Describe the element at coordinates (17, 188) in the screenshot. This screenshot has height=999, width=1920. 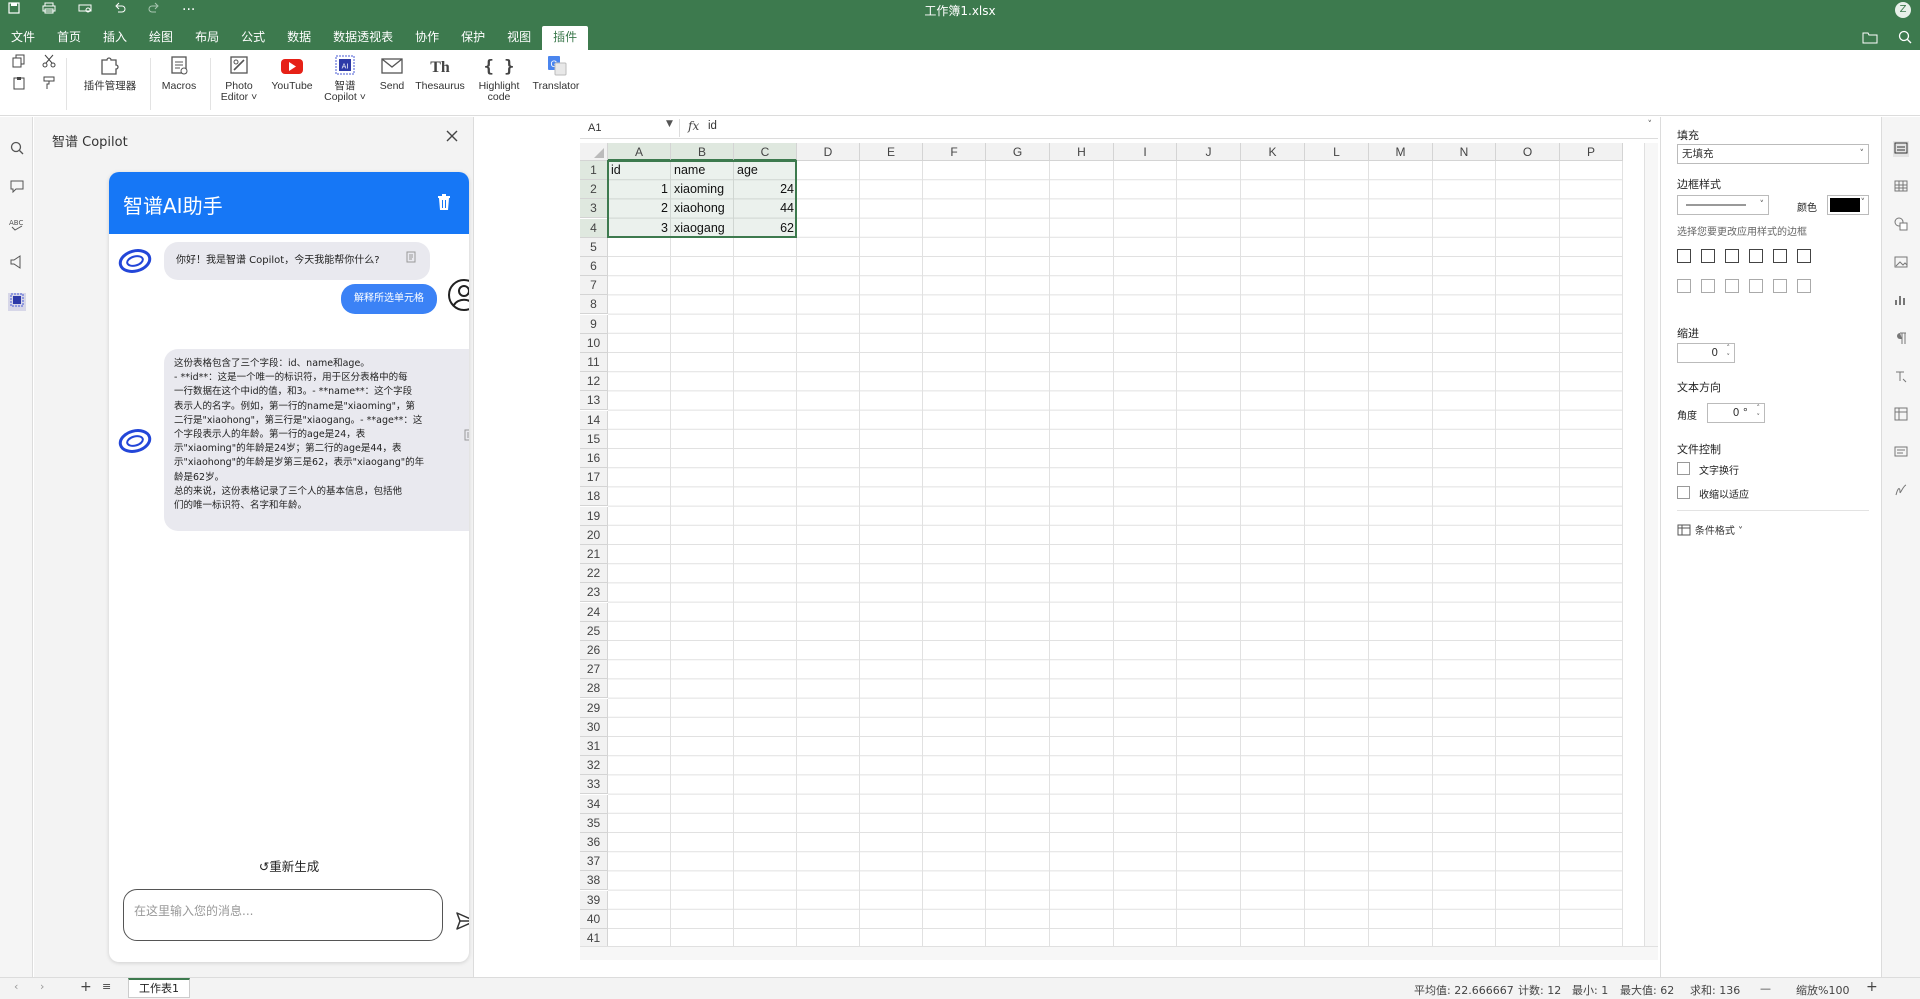
I see `comment-icon` at that location.